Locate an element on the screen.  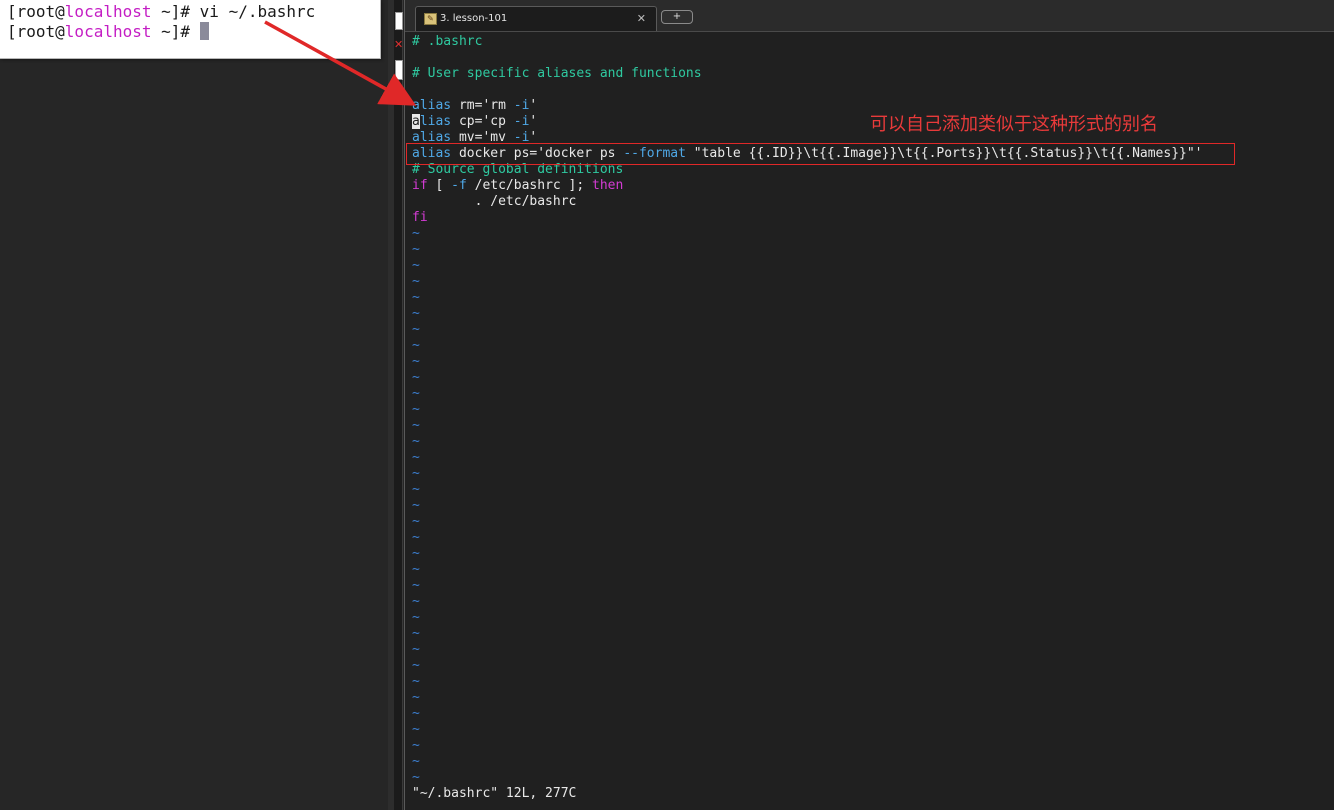
annotation-arrow is located at coordinates (340, 63).